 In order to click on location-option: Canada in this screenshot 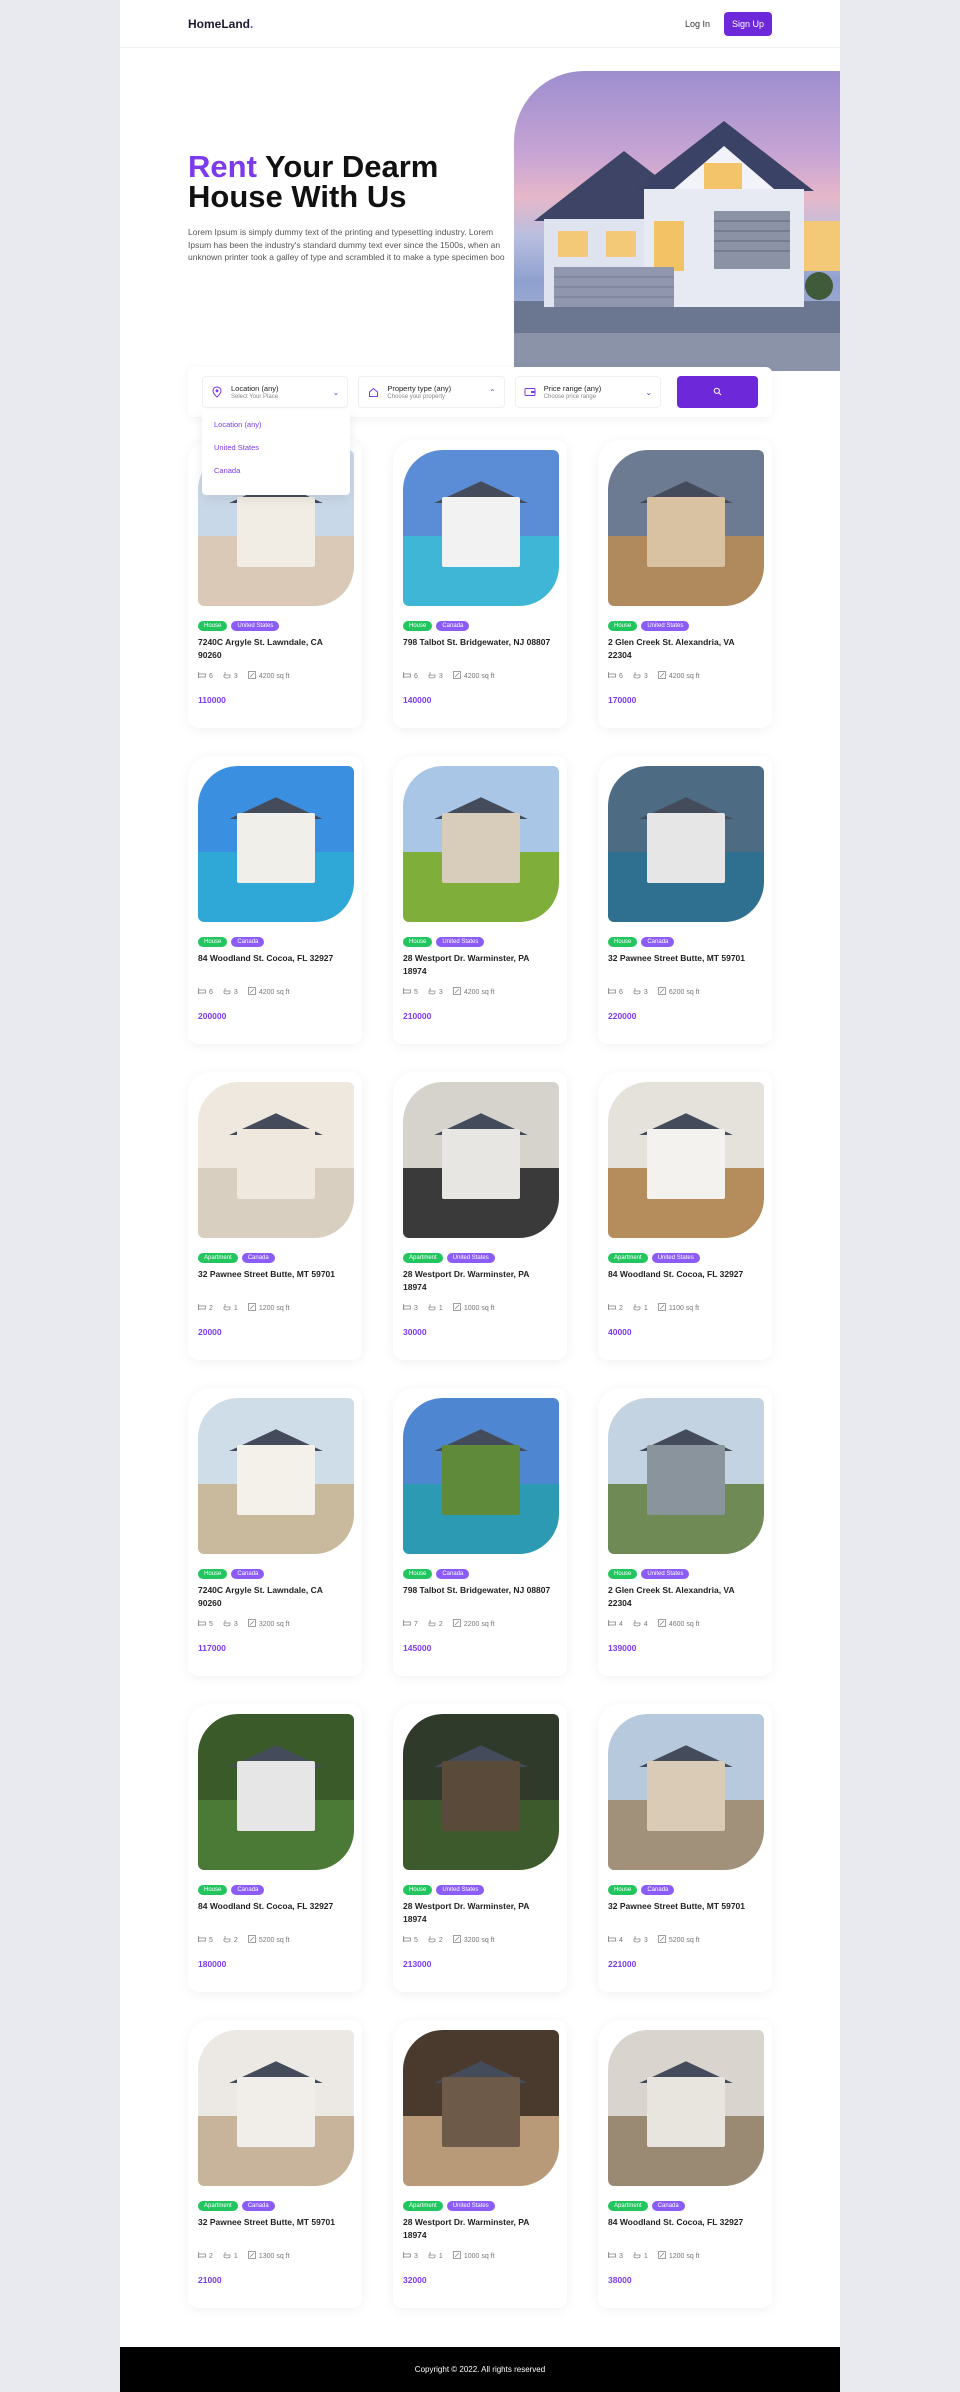, I will do `click(276, 477)`.